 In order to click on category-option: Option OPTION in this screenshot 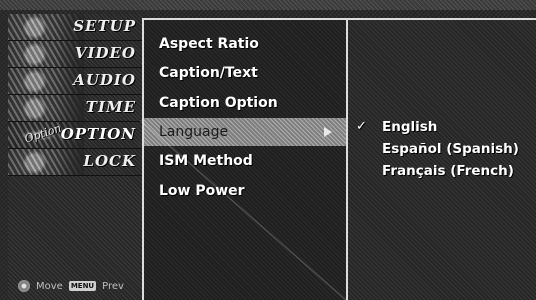, I will do `click(75, 135)`.